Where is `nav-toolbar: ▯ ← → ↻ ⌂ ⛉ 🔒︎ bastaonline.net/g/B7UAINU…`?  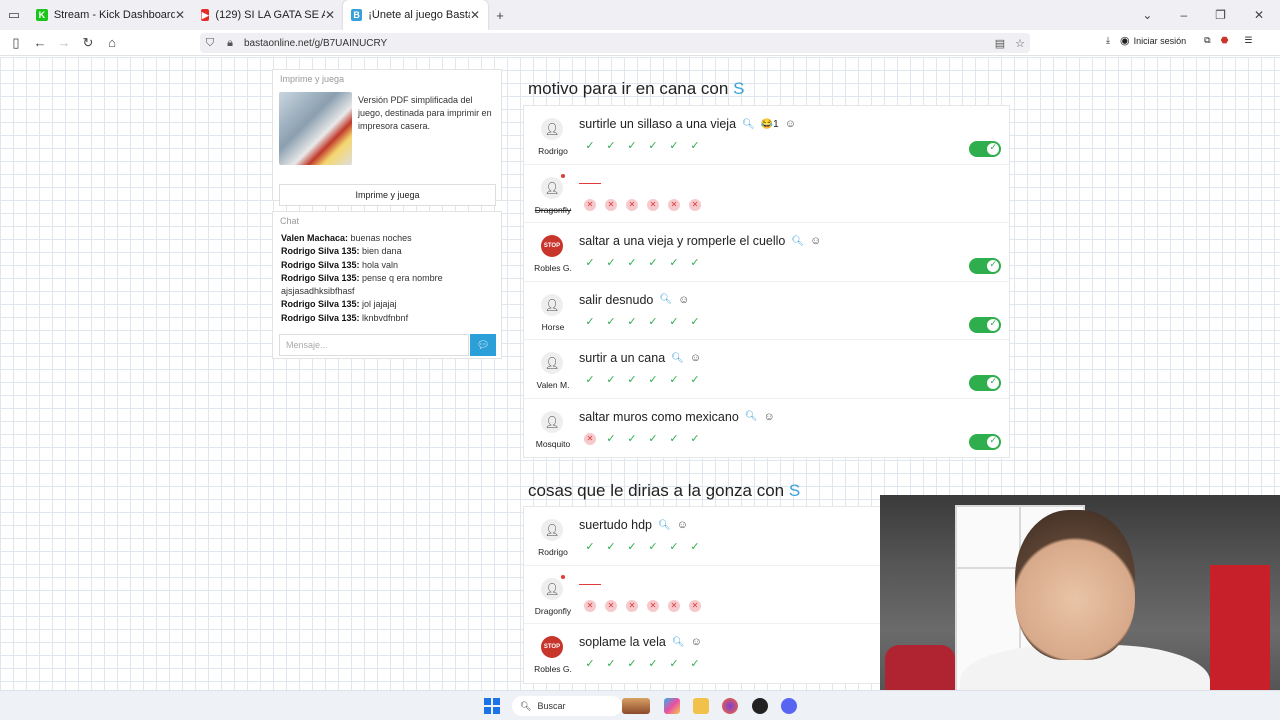
nav-toolbar: ▯ ← → ↻ ⌂ ⛉ 🔒︎ bastaonline.net/g/B7UAINU… is located at coordinates (640, 43).